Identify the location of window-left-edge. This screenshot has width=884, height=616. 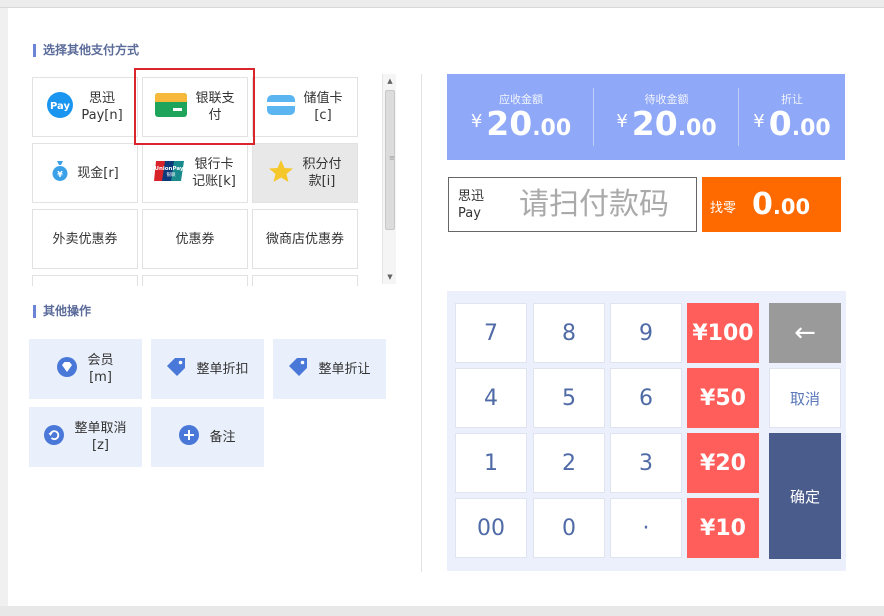
(4, 308).